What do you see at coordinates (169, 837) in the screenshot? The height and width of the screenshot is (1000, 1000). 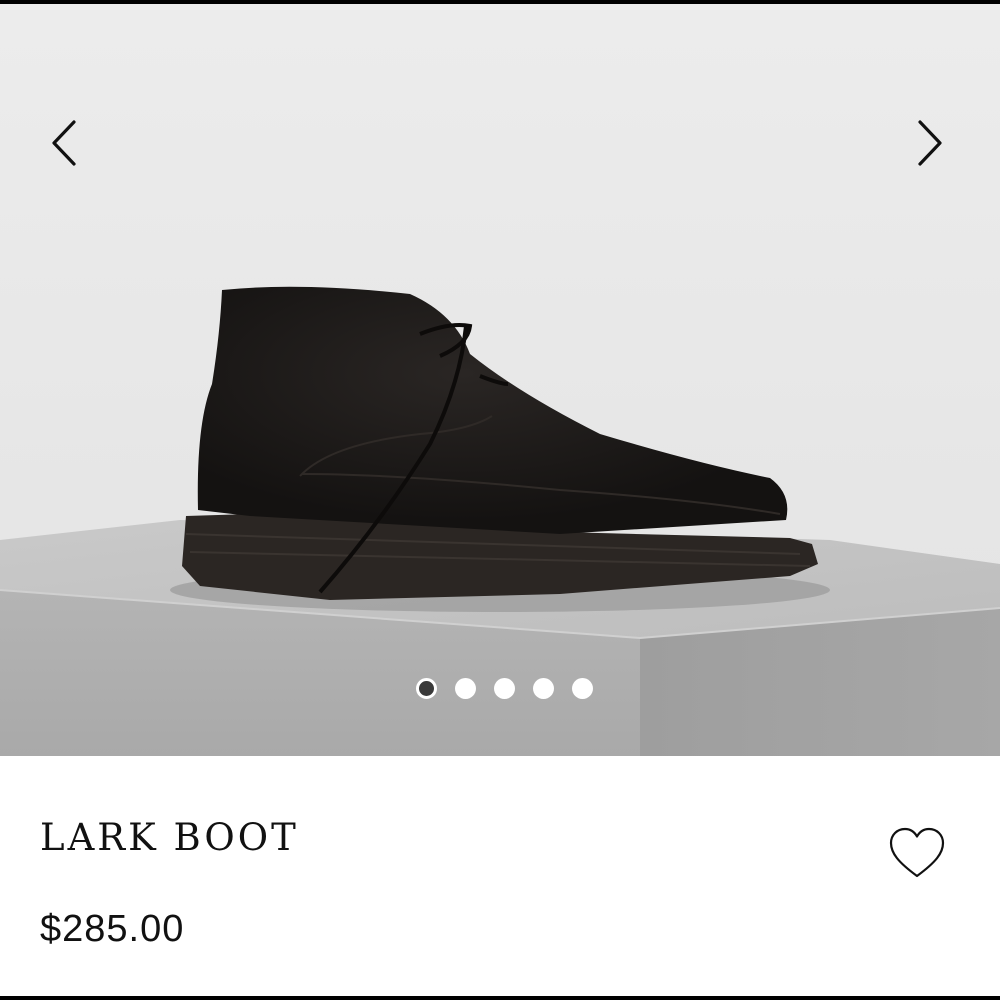 I see `product-title: LARK BOOT` at bounding box center [169, 837].